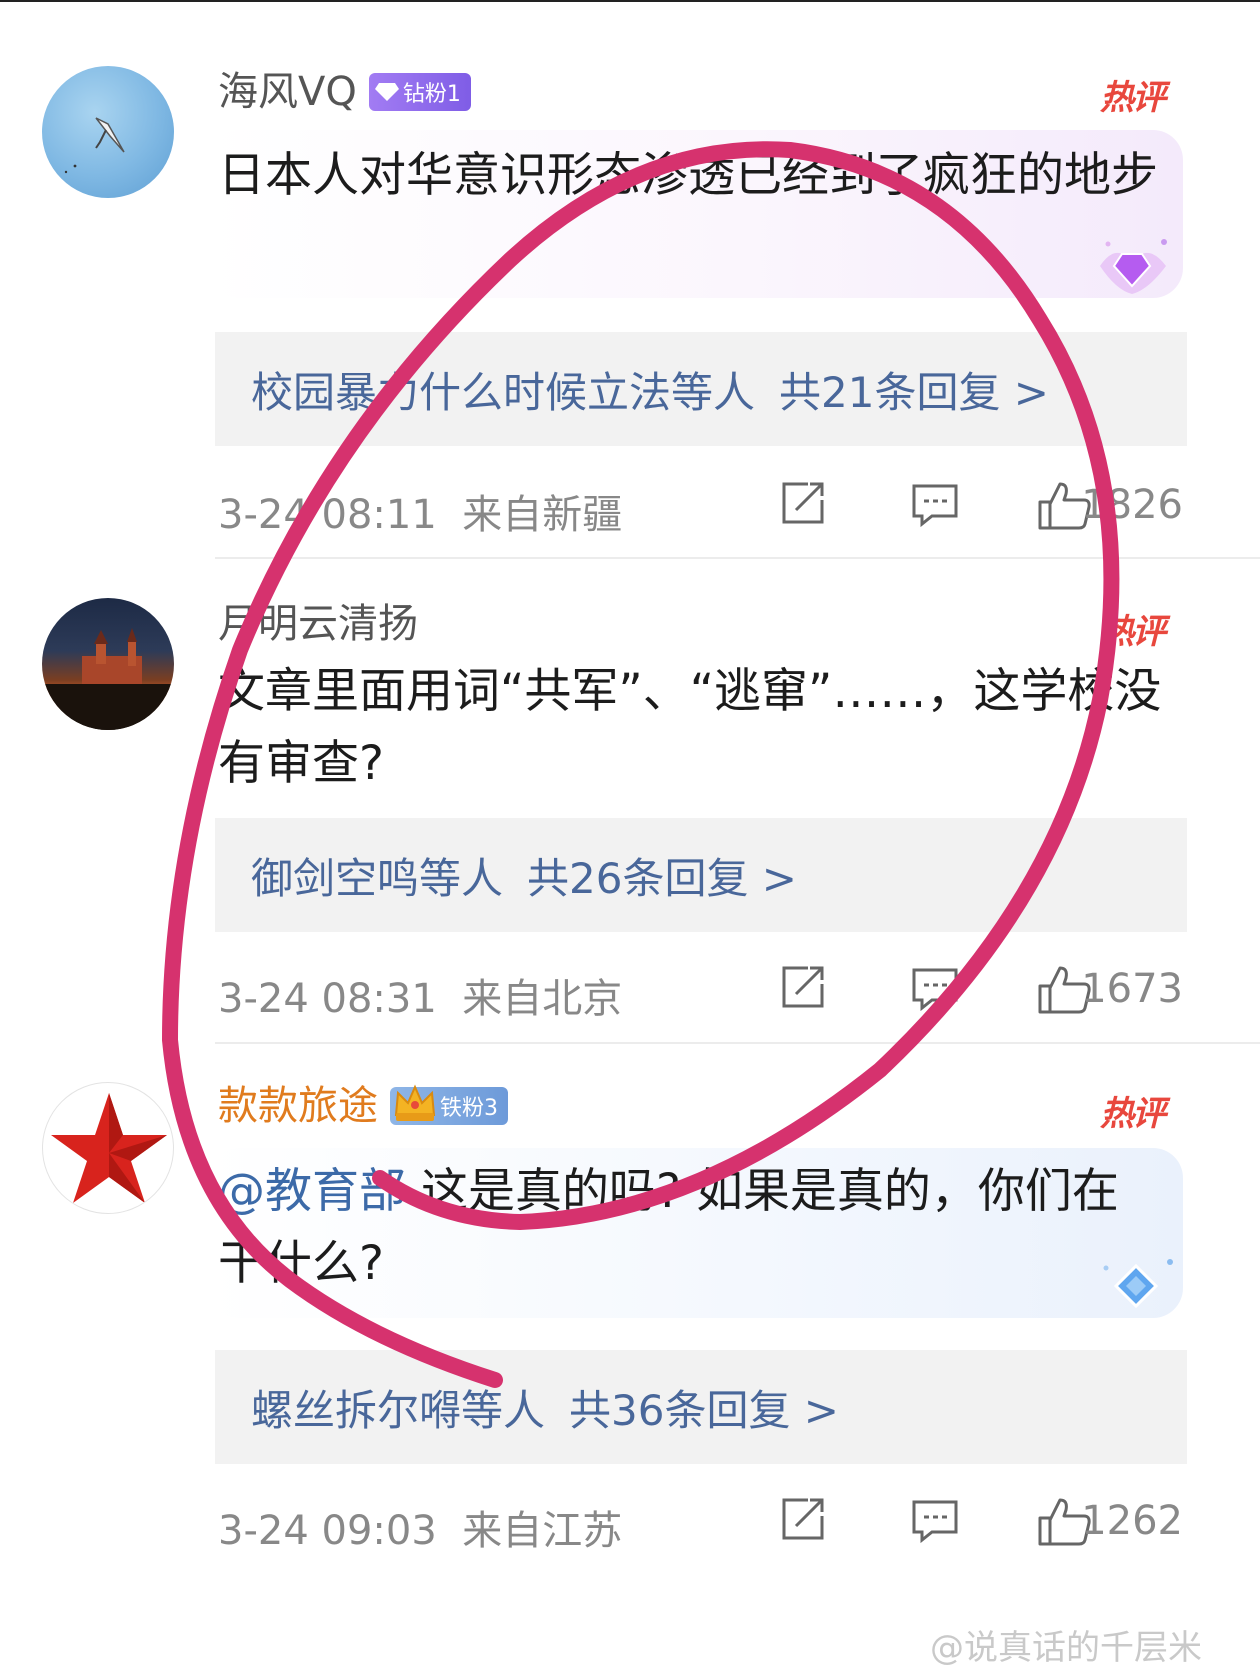  I want to click on fan-badge-label: 钻粉1, so click(431, 94).